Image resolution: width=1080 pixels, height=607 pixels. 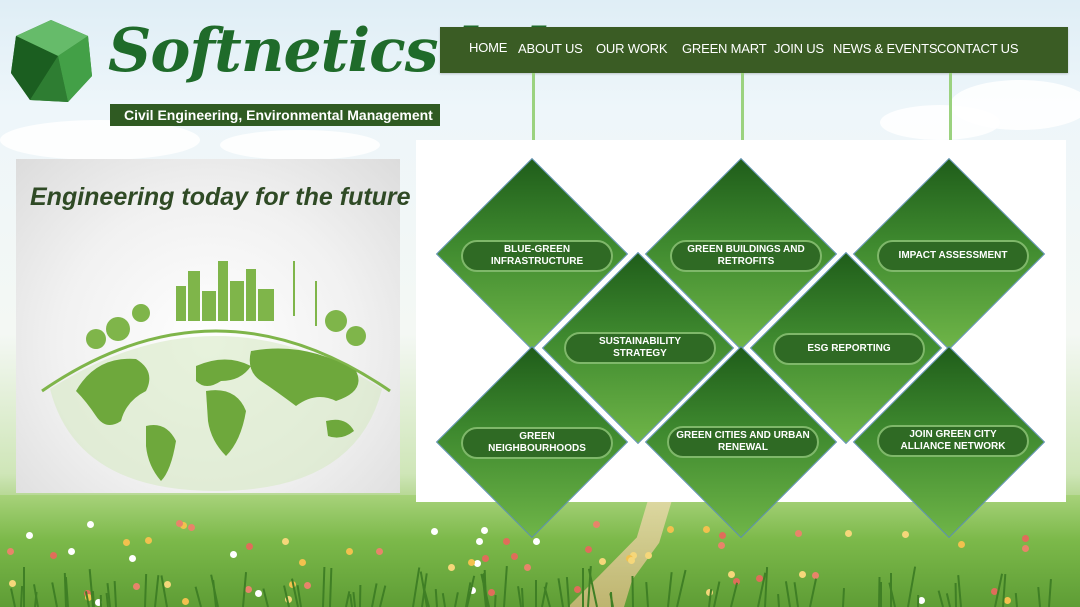 What do you see at coordinates (746, 256) in the screenshot?
I see `service-button-green-buildings: GREEN BUILDINGS AND RETROFITS` at bounding box center [746, 256].